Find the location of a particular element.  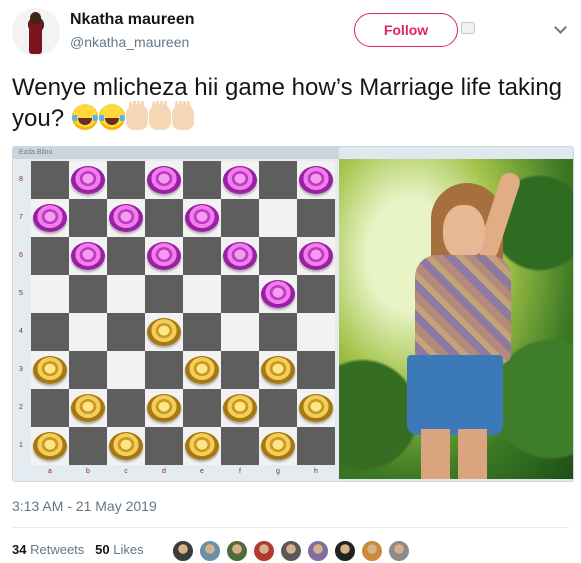

board-header: Ezda Bilou is located at coordinates (176, 153).